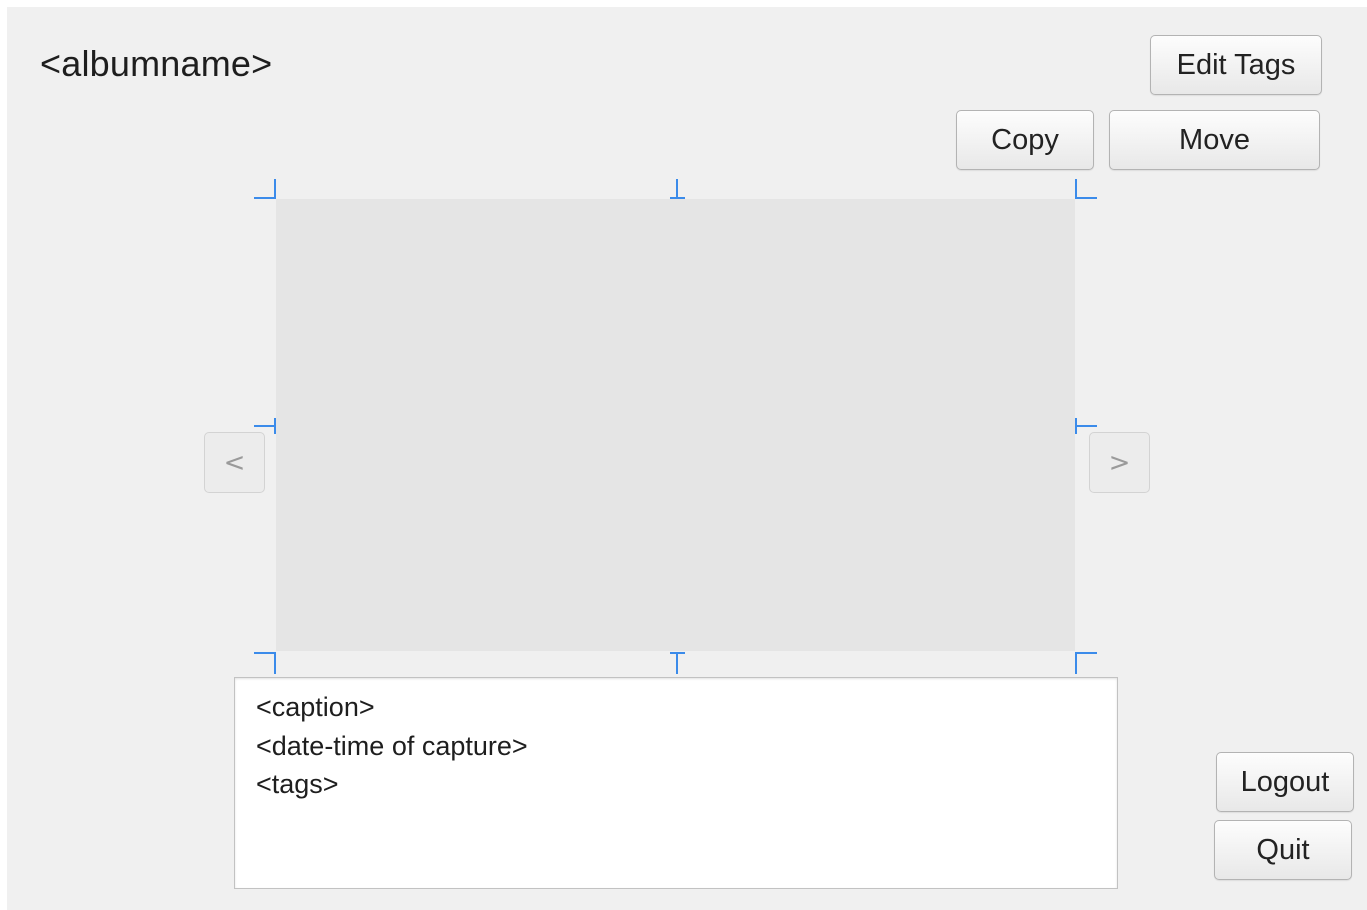 Image resolution: width=1367 pixels, height=910 pixels. What do you see at coordinates (1214, 140) in the screenshot?
I see `move-button: Move` at bounding box center [1214, 140].